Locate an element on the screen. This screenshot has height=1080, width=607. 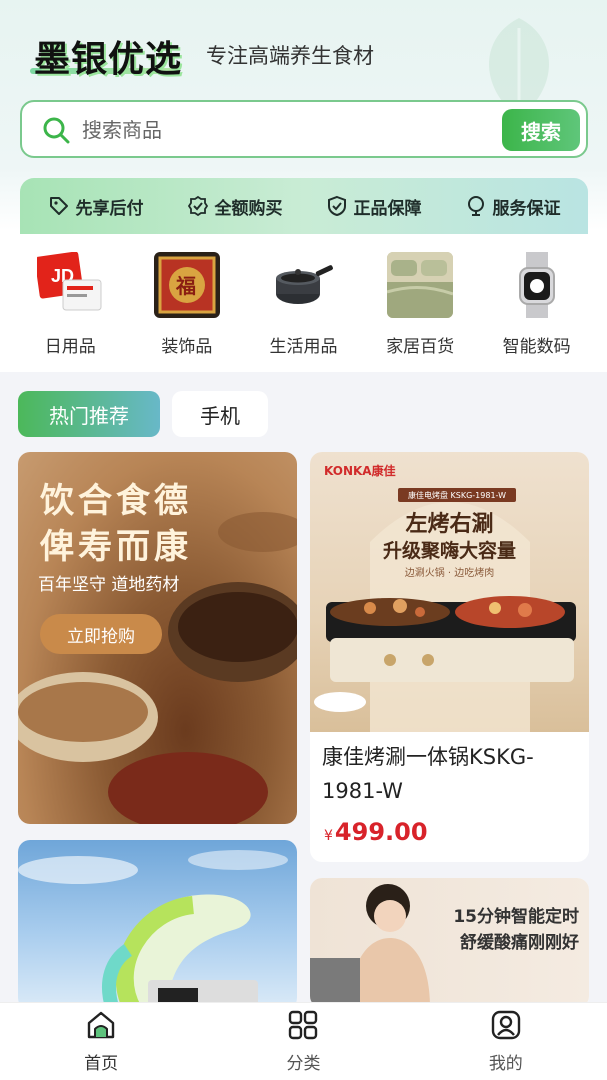
category-label: 家居百货 is located at coordinates (420, 347).